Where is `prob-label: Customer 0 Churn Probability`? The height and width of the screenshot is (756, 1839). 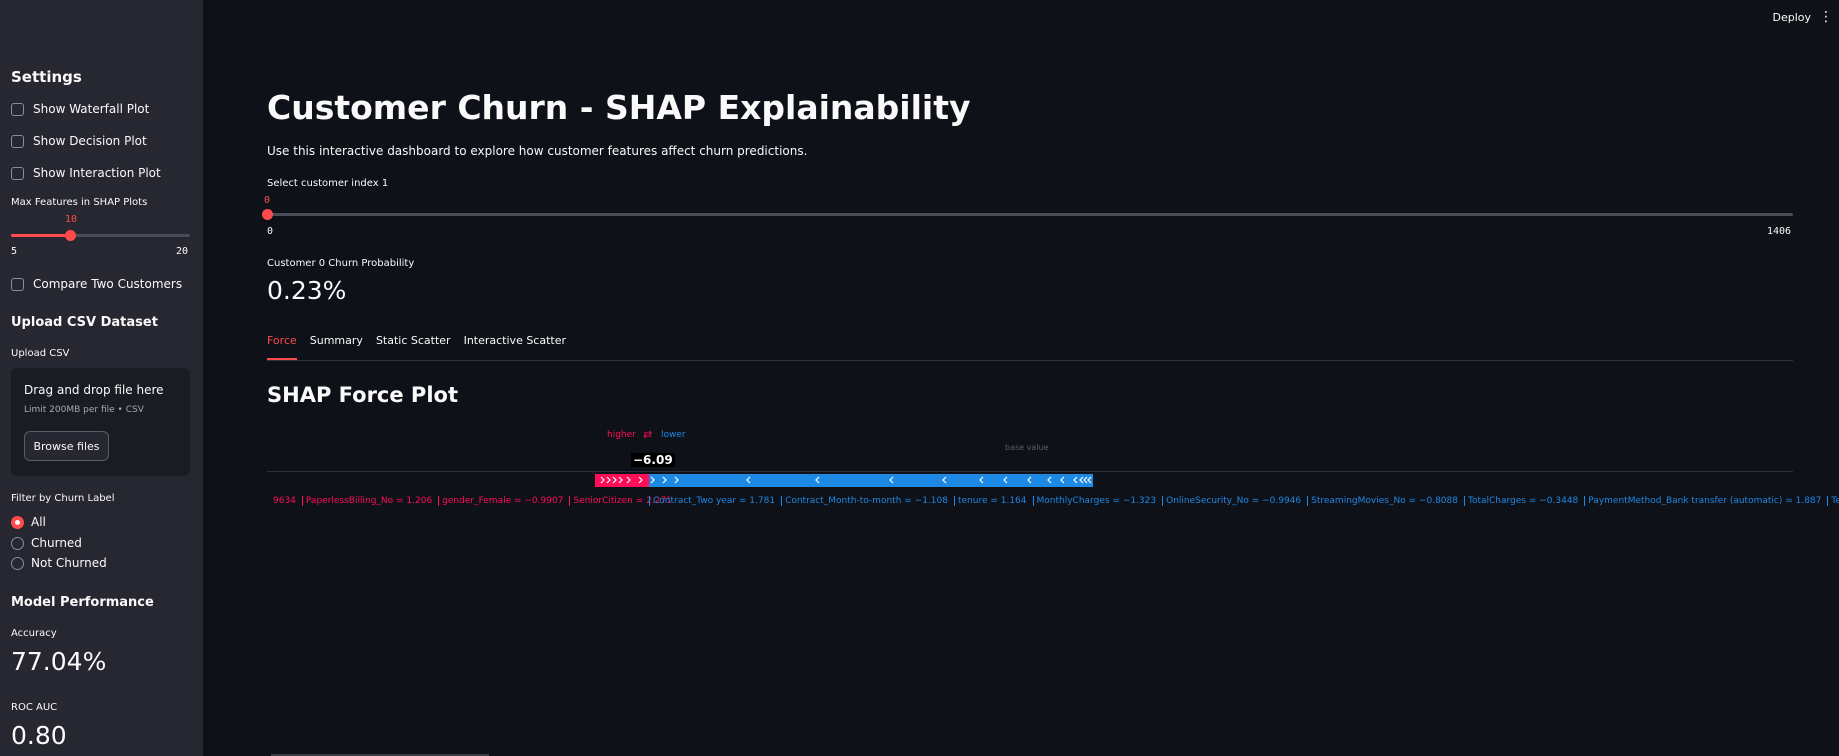 prob-label: Customer 0 Churn Probability is located at coordinates (341, 263).